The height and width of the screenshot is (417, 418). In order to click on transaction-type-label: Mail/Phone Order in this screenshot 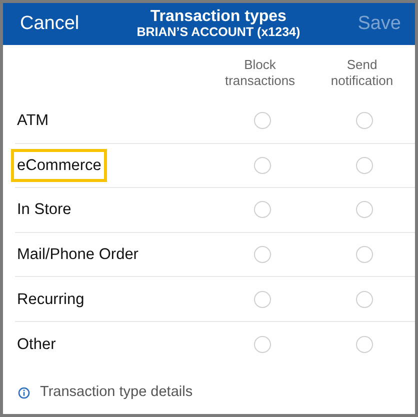, I will do `click(78, 254)`.